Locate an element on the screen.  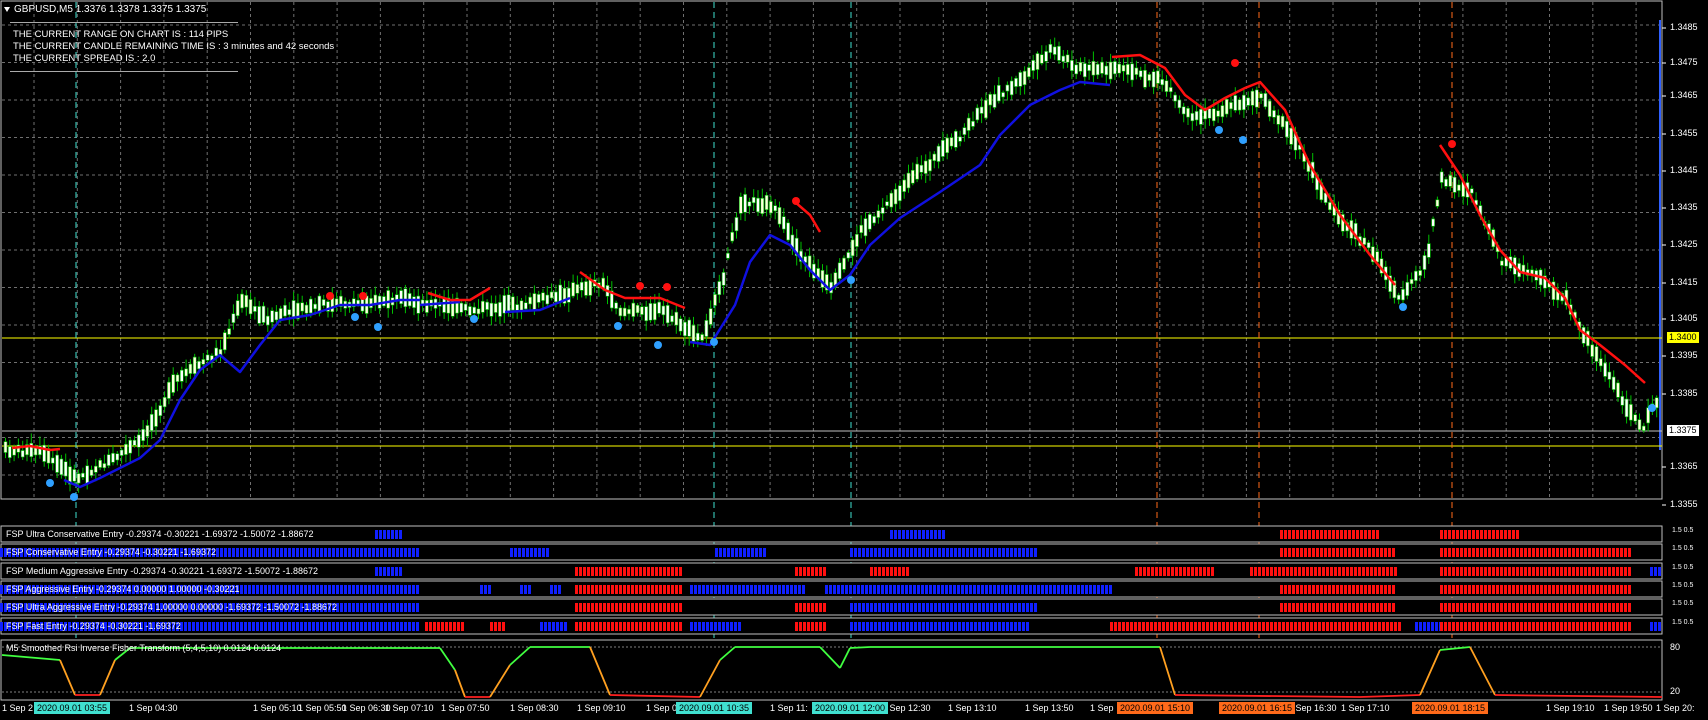
fsp-scale-label: 1.5 0.5 is located at coordinates (1683, 622).